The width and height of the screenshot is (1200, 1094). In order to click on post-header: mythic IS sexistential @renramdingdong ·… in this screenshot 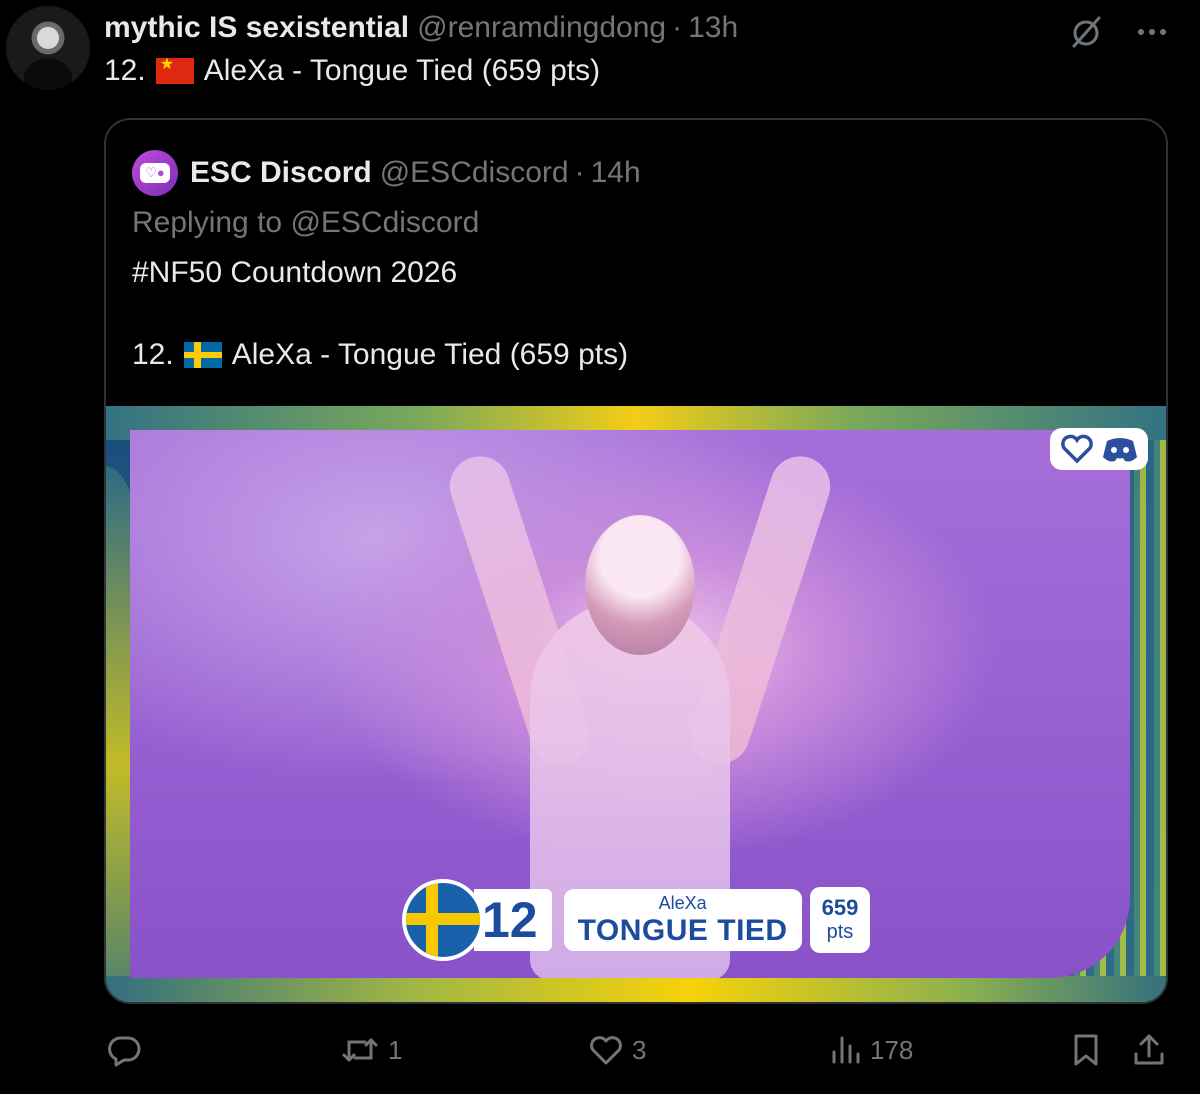, I will do `click(421, 28)`.